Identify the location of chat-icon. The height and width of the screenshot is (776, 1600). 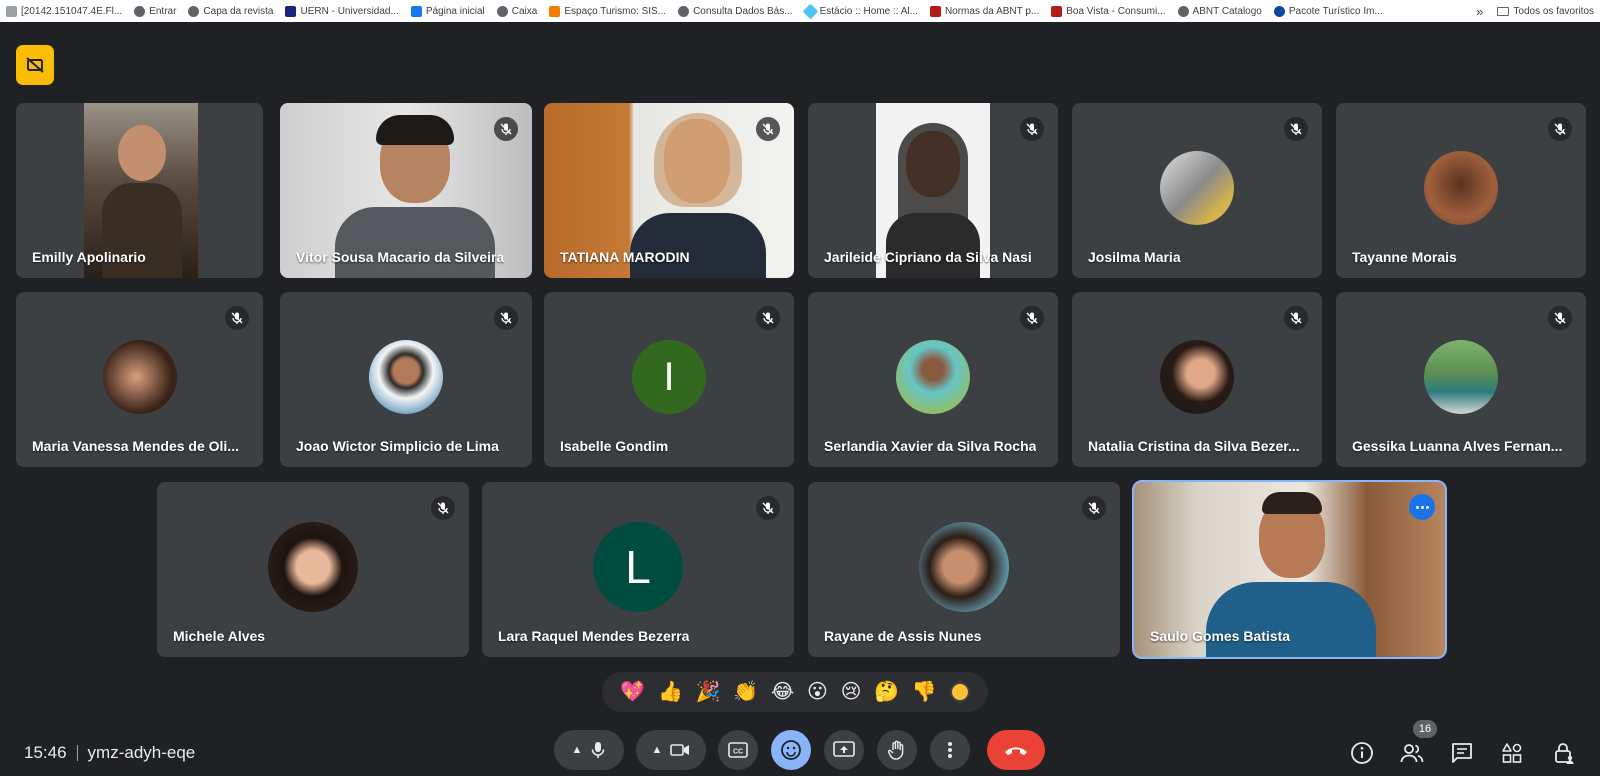
(1462, 753).